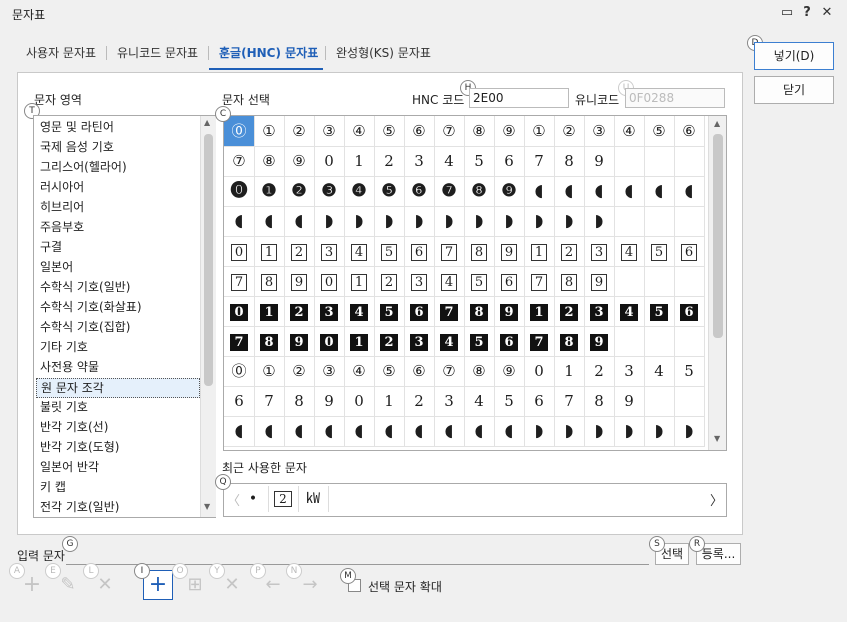 The width and height of the screenshot is (847, 622). Describe the element at coordinates (299, 191) in the screenshot. I see `char-cell: ❷` at that location.